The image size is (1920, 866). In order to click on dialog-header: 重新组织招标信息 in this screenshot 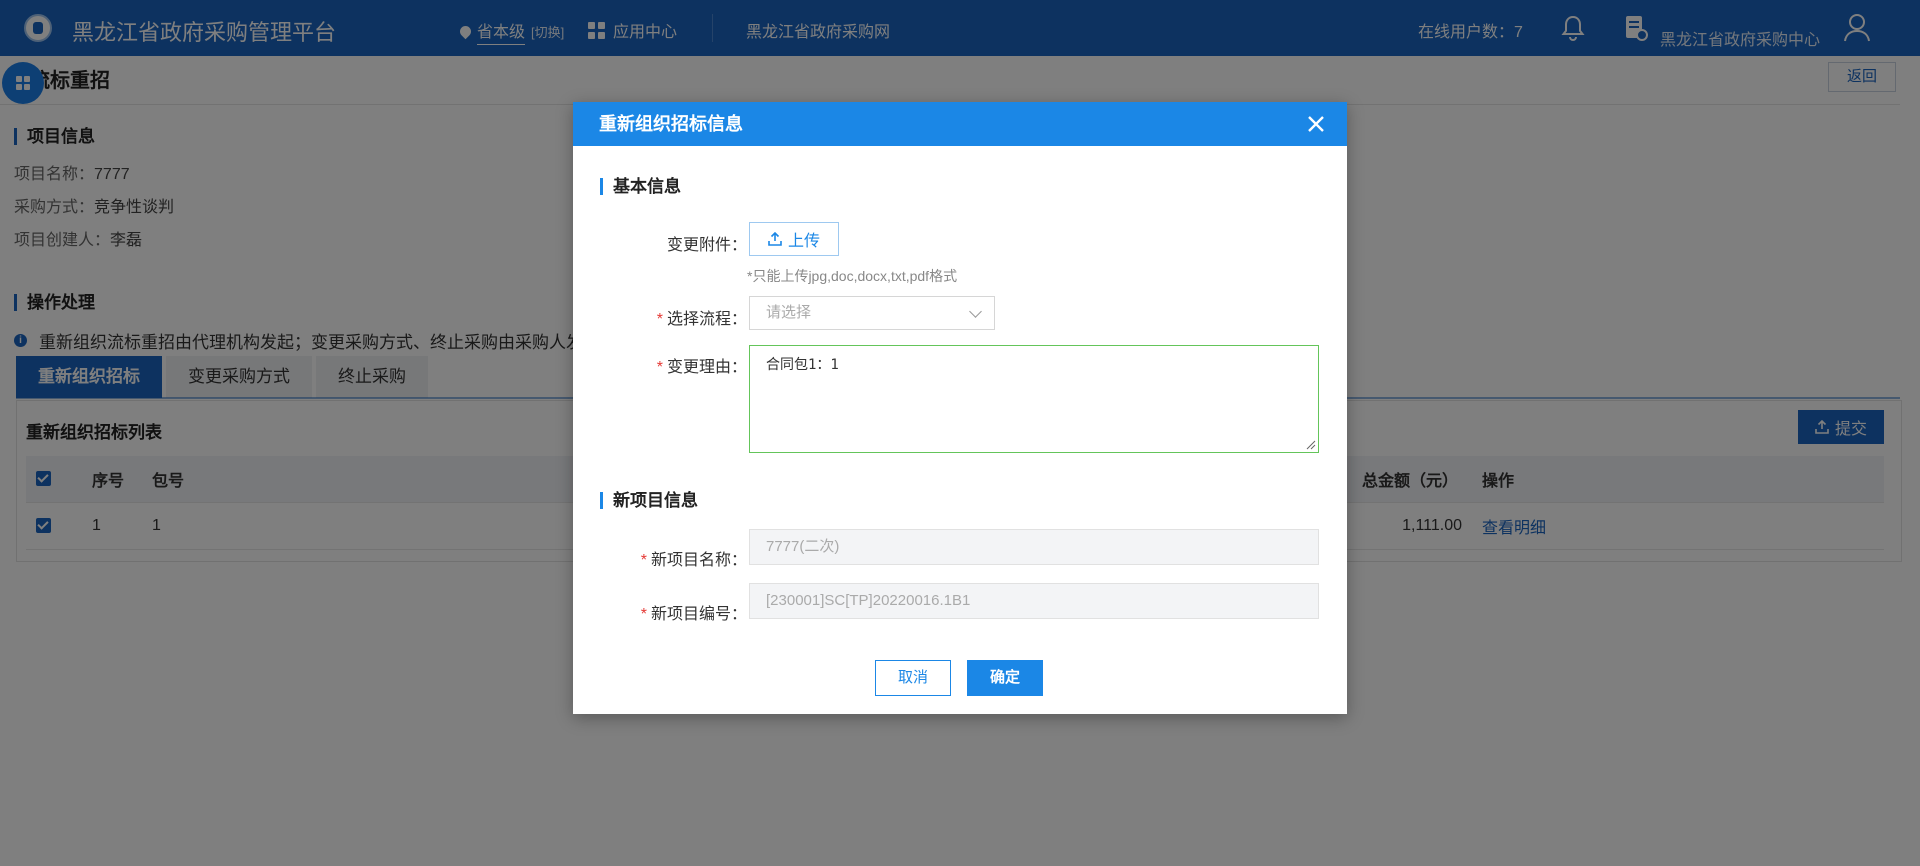, I will do `click(960, 124)`.